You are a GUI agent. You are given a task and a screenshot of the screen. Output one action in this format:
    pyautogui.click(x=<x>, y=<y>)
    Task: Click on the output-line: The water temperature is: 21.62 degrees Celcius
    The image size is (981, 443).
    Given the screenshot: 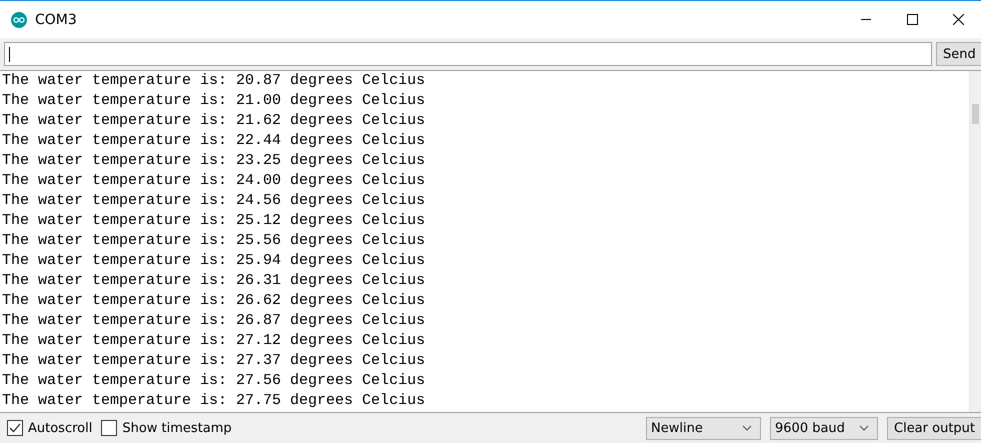 What is the action you would take?
    pyautogui.click(x=214, y=121)
    